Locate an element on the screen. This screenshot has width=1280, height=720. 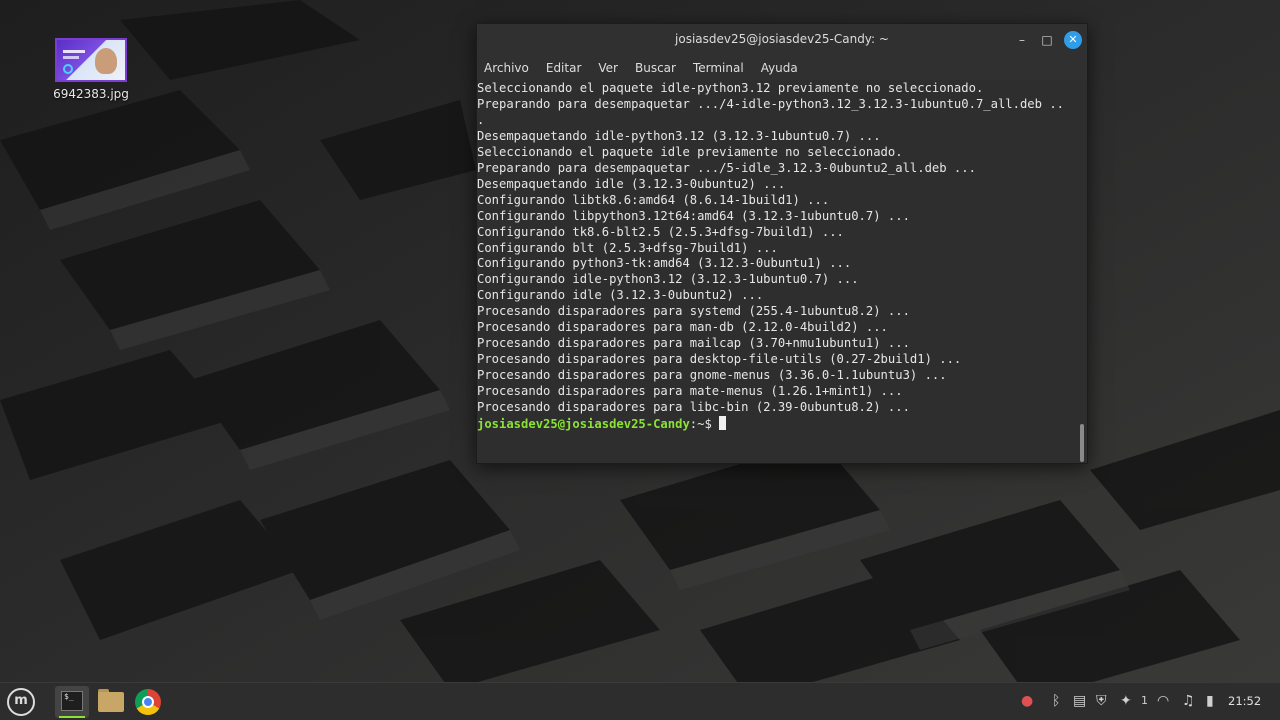
menu-ayuda: Ayuda is located at coordinates (779, 68).